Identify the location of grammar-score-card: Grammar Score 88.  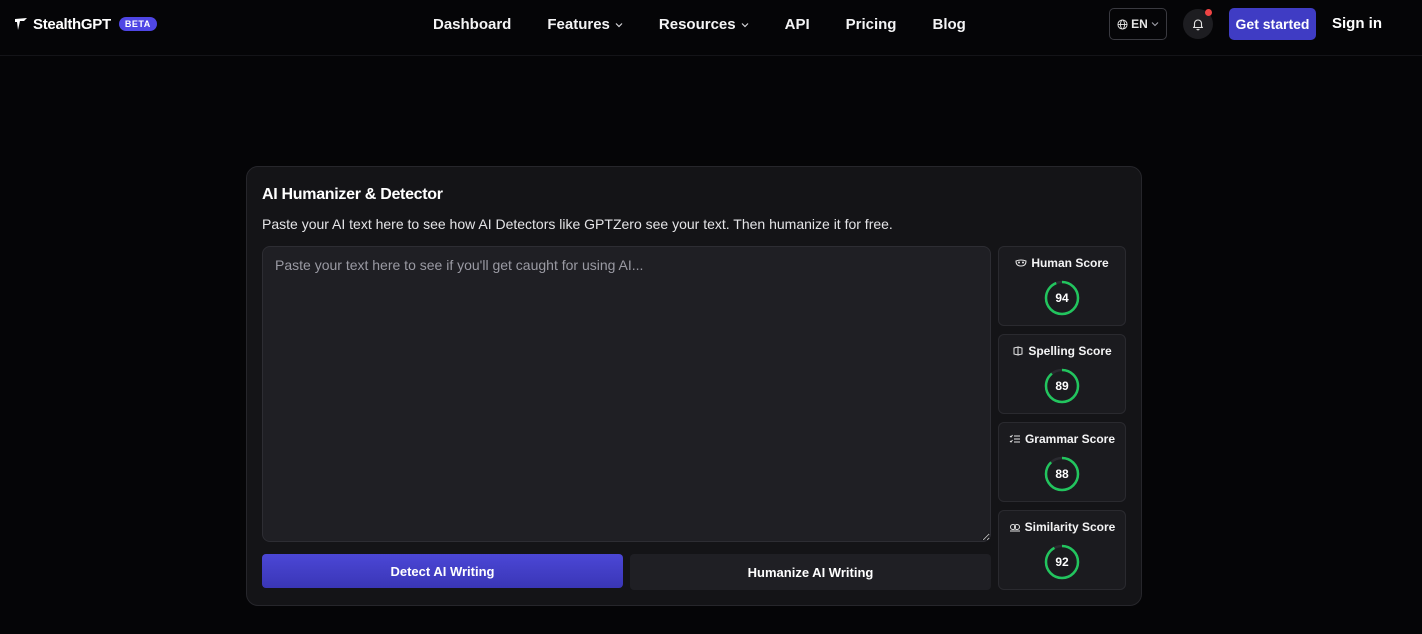
(1062, 462).